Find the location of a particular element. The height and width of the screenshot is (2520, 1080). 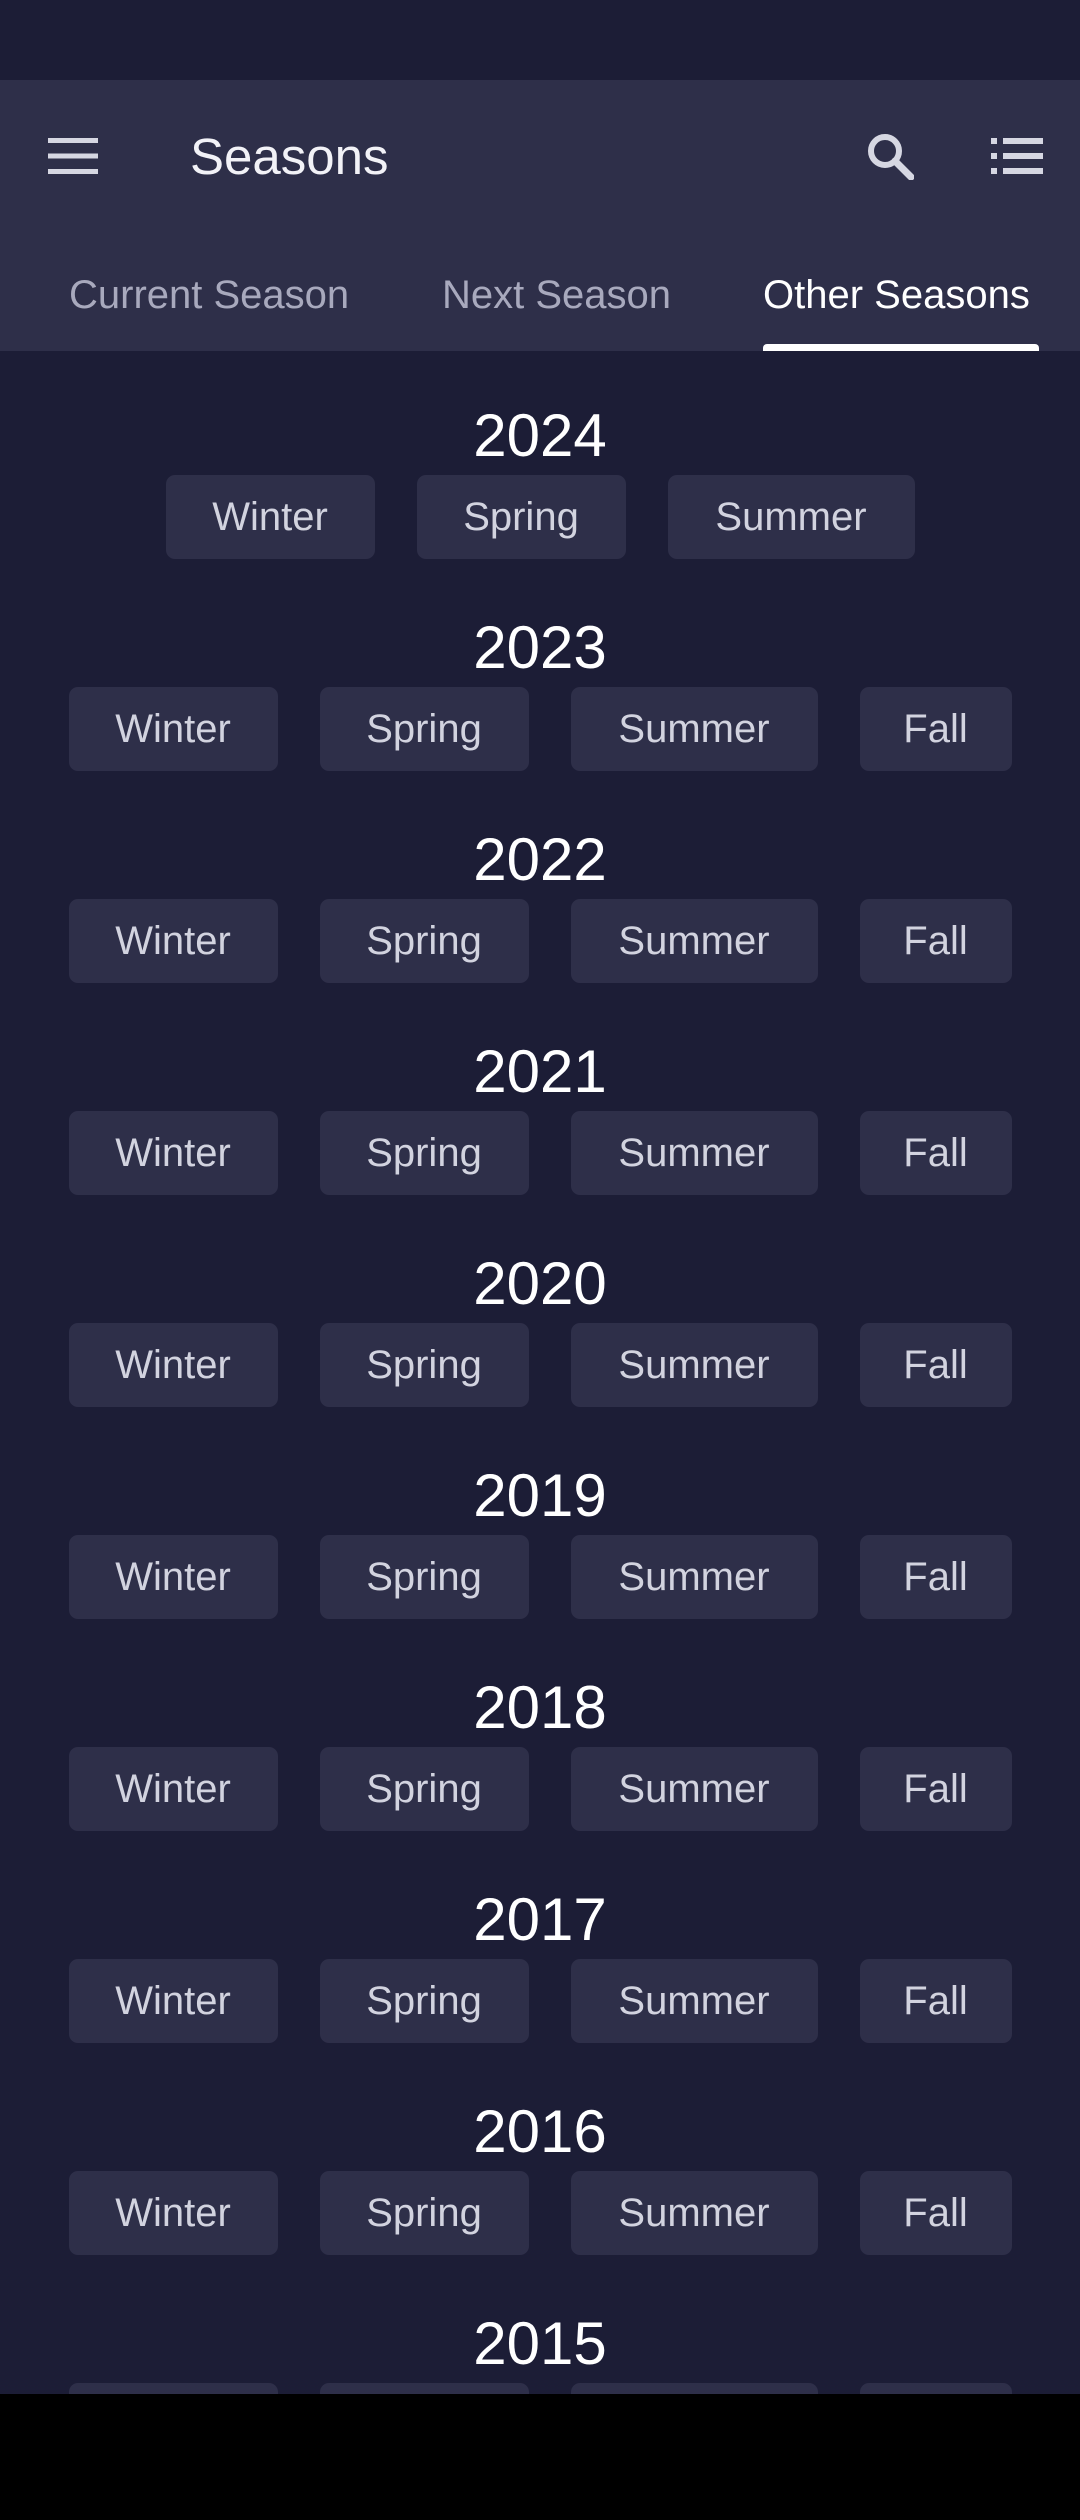

year-heading: 2023 is located at coordinates (540, 647).